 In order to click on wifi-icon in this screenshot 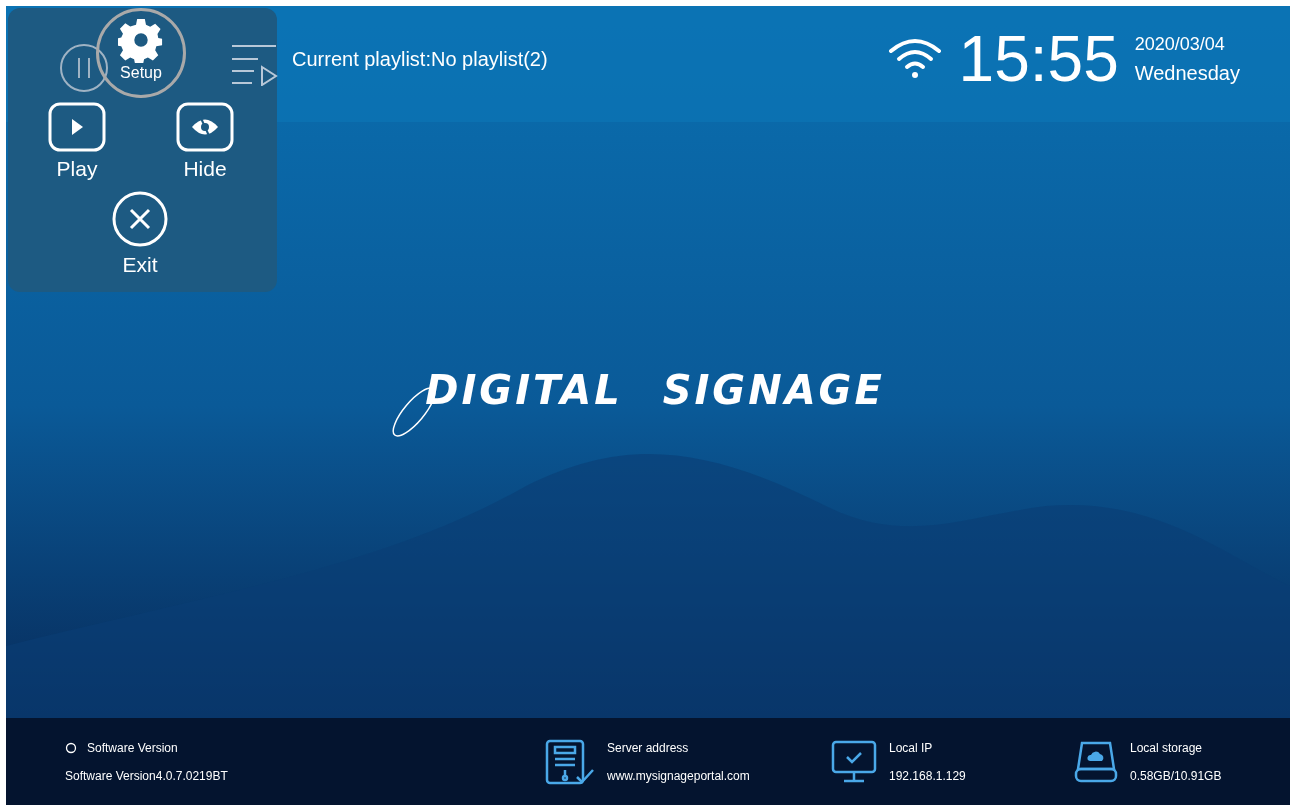, I will do `click(914, 59)`.